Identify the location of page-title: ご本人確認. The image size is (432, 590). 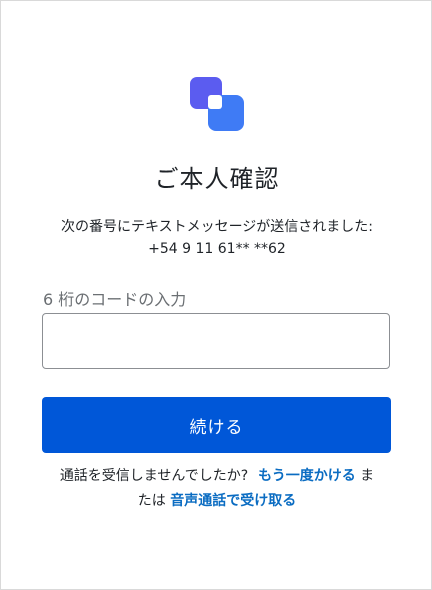
(217, 179).